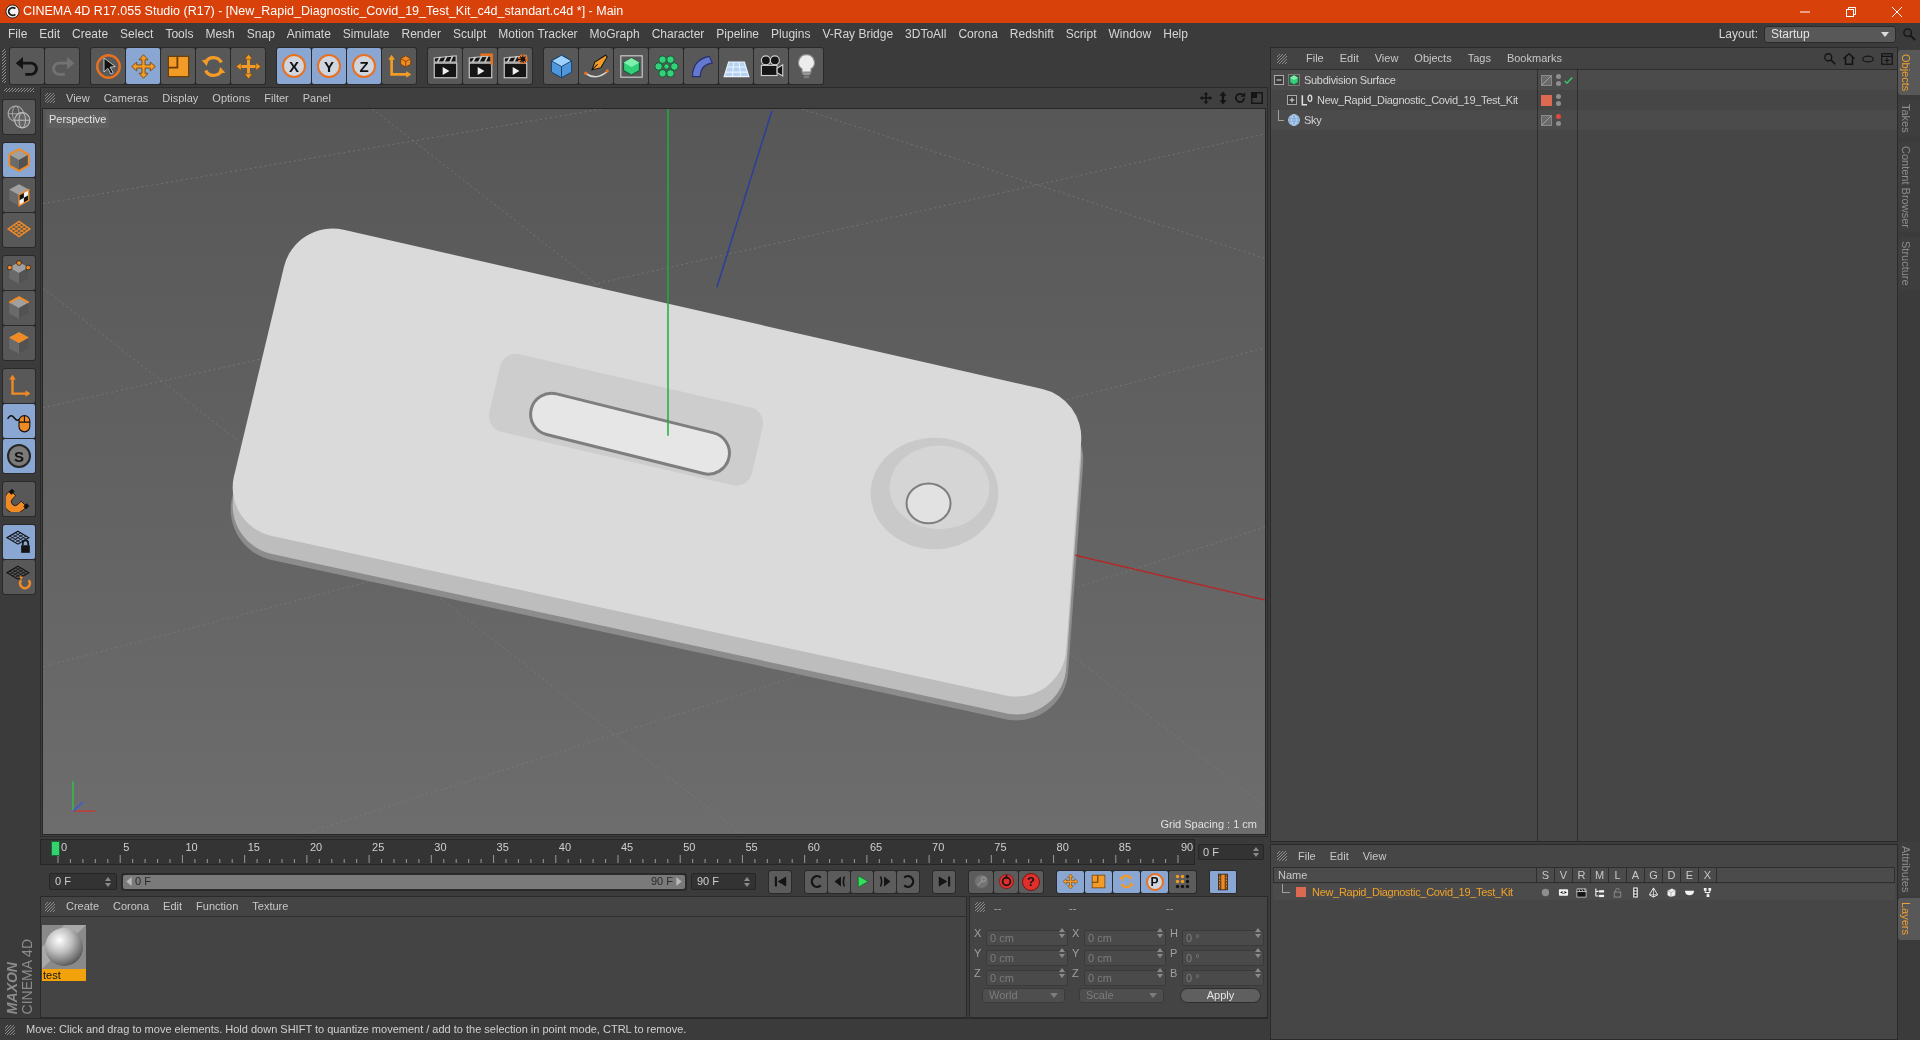 Image resolution: width=1920 pixels, height=1040 pixels. What do you see at coordinates (780, 881) in the screenshot?
I see `go-to-start-button` at bounding box center [780, 881].